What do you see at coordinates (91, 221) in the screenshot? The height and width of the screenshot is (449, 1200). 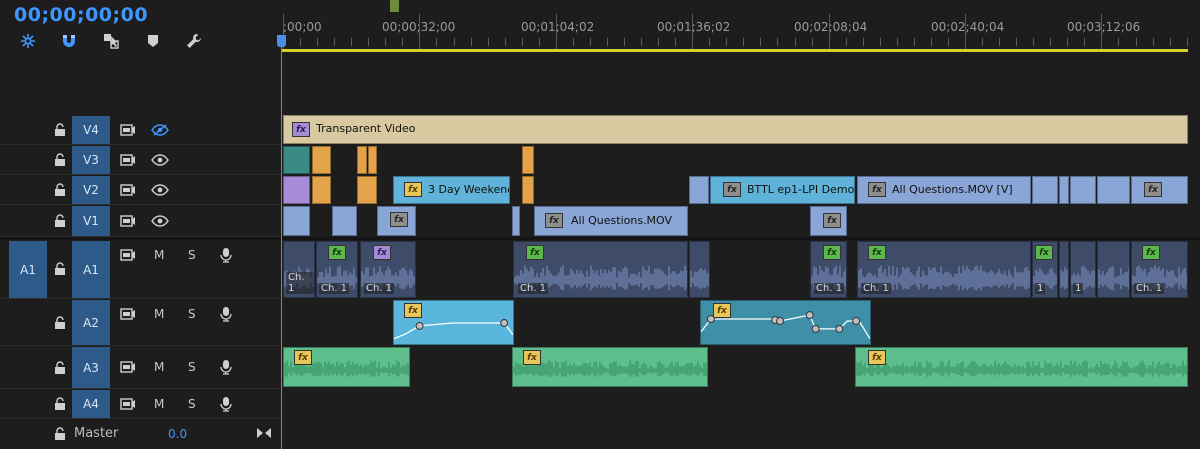 I see `track-target-v1: V1` at bounding box center [91, 221].